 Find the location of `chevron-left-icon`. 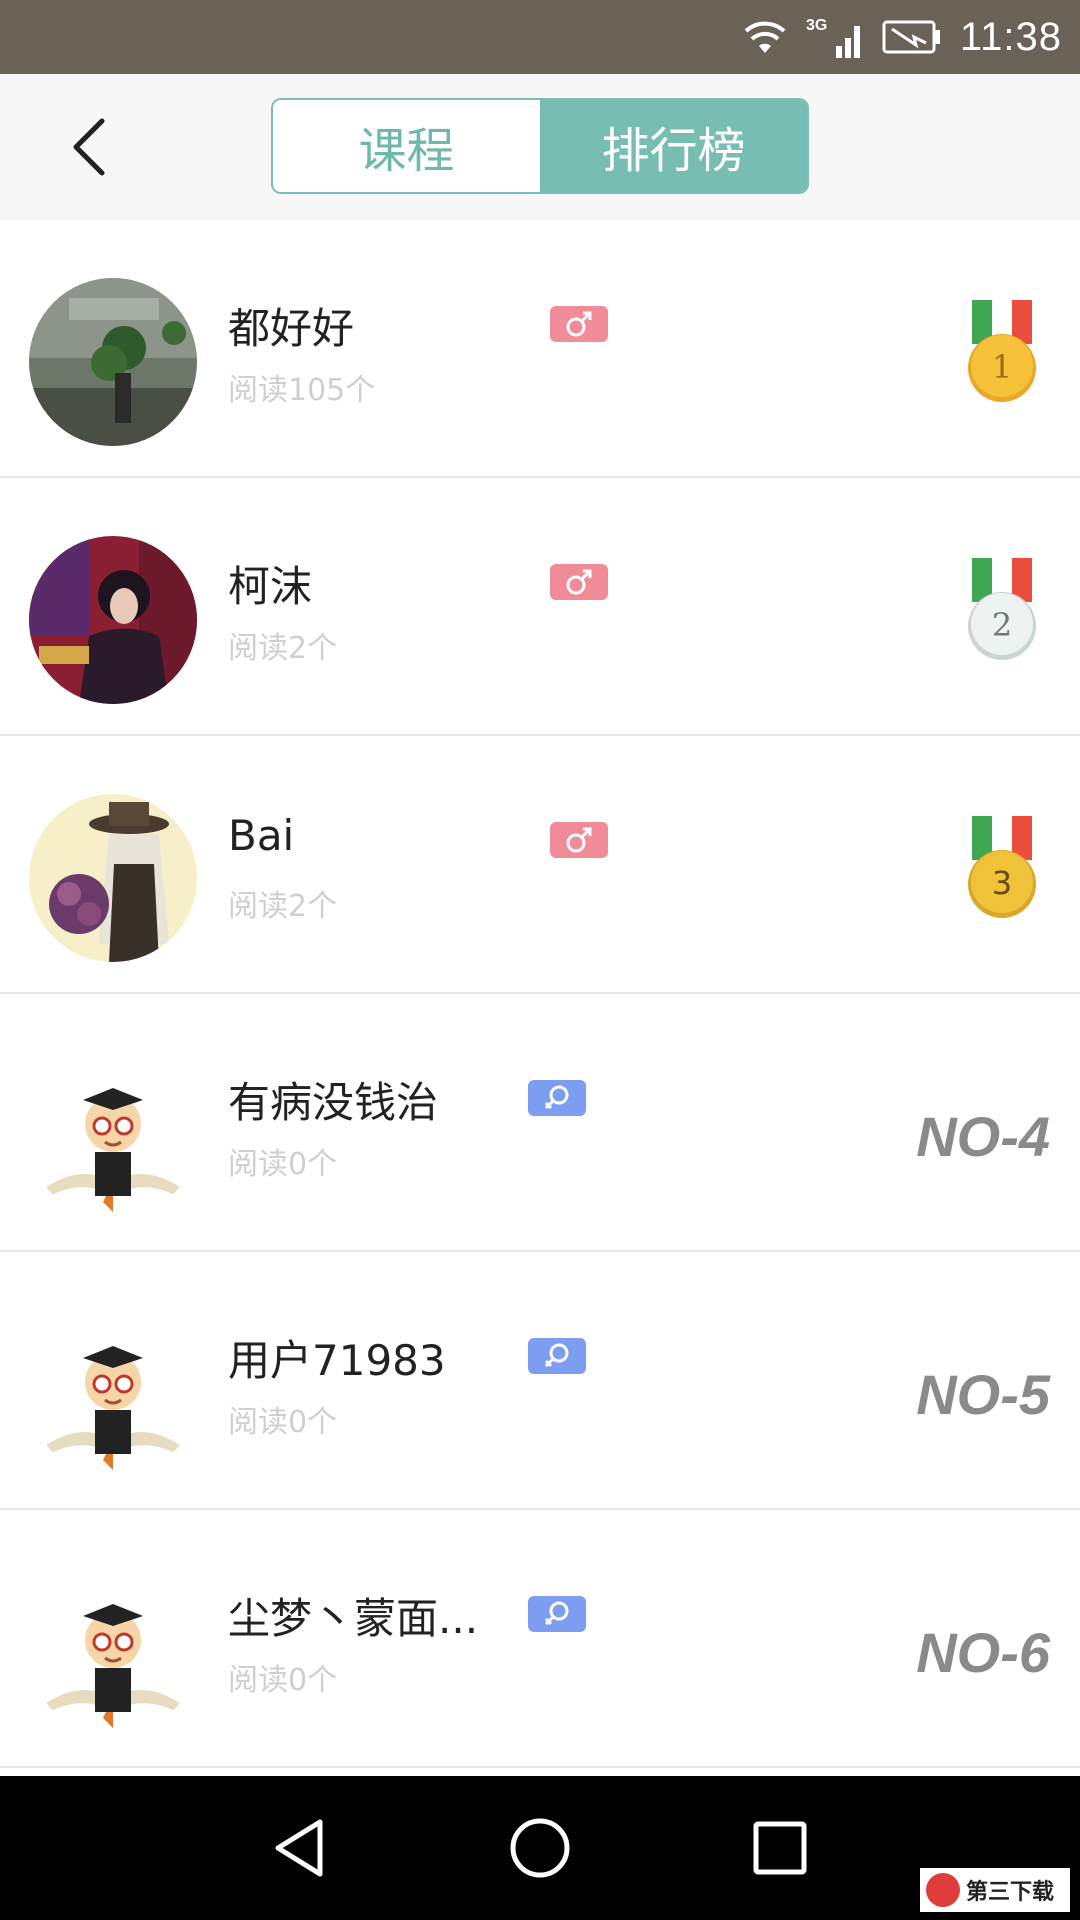

chevron-left-icon is located at coordinates (89, 147).